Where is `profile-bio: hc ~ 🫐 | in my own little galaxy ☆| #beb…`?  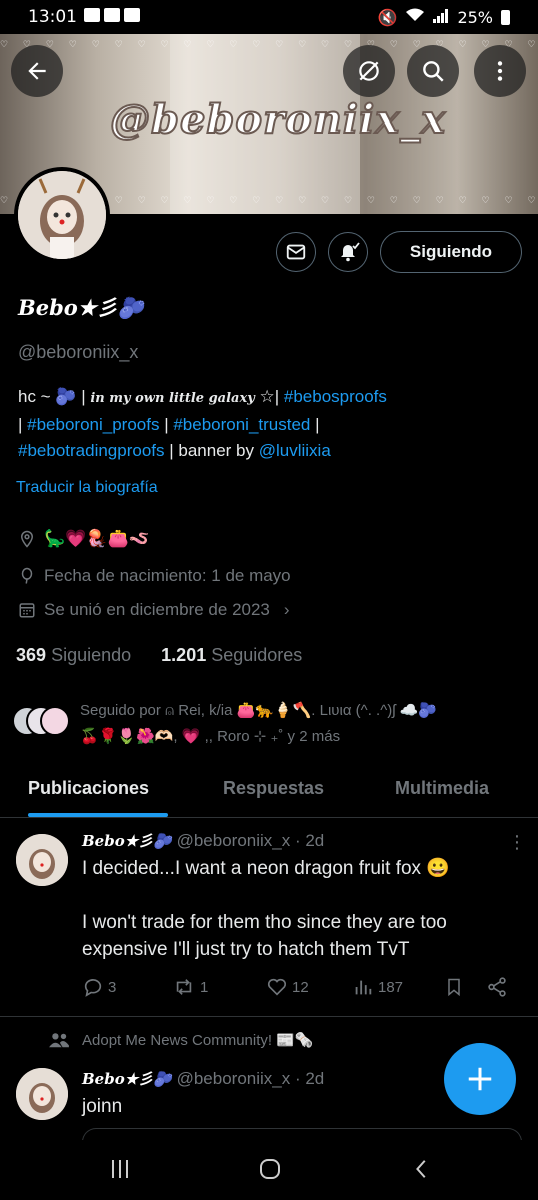 profile-bio: hc ~ 🫐 | in my own little galaxy ☆| #beb… is located at coordinates (202, 423).